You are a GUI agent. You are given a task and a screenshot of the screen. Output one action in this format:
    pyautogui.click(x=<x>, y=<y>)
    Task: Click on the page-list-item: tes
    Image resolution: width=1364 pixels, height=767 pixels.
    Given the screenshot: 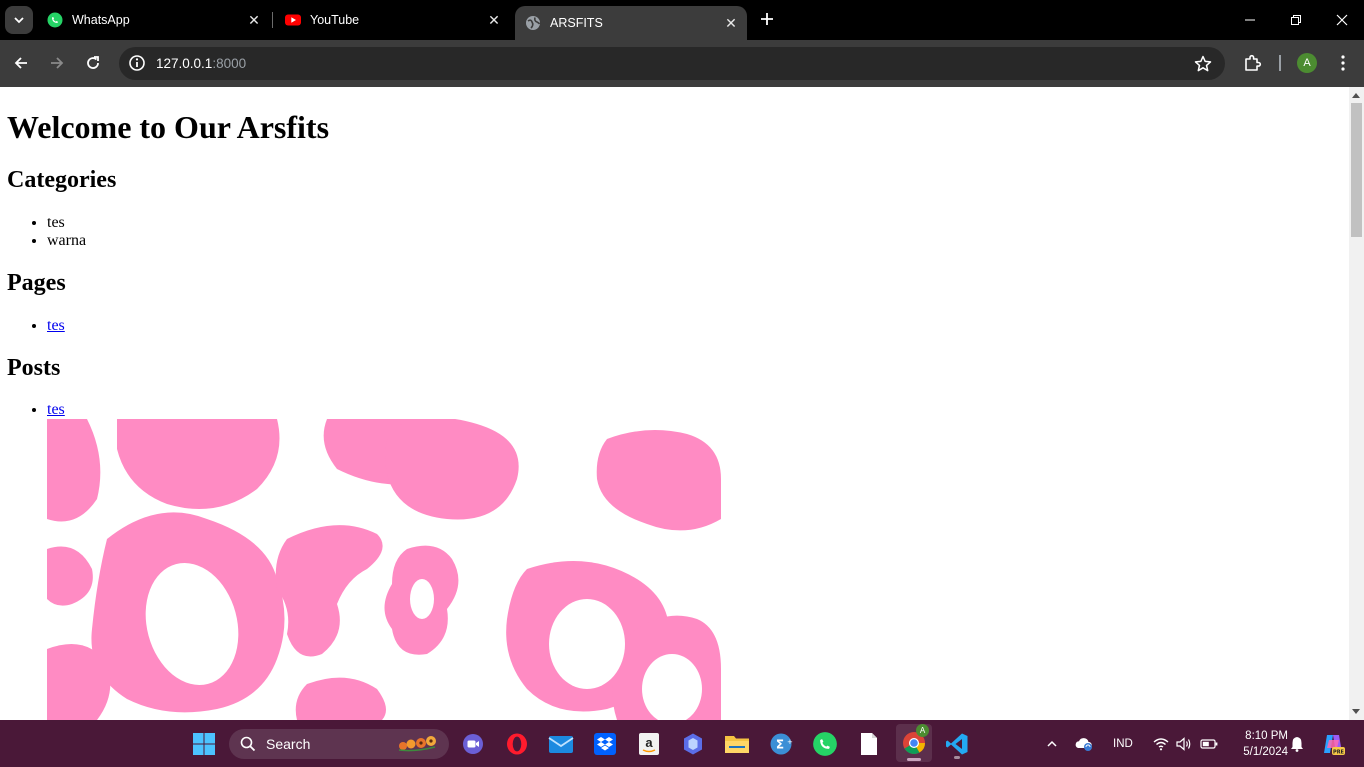 What is the action you would take?
    pyautogui.click(x=56, y=326)
    